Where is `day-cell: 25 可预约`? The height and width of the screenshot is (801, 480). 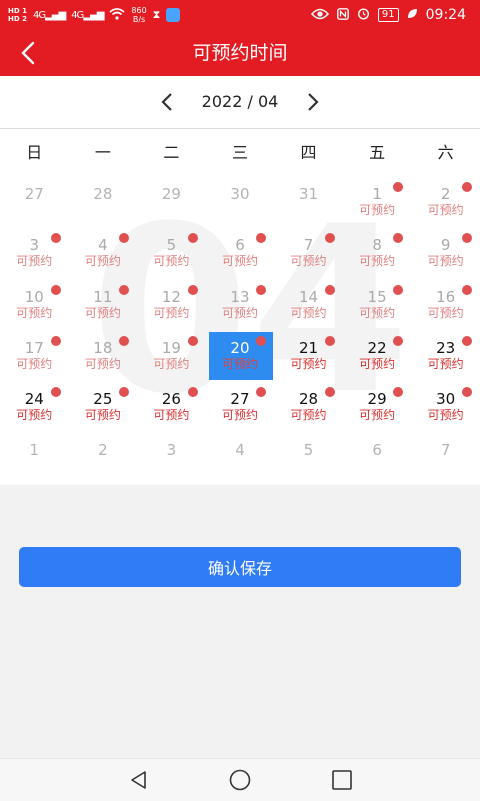 day-cell: 25 可预约 is located at coordinates (103, 407).